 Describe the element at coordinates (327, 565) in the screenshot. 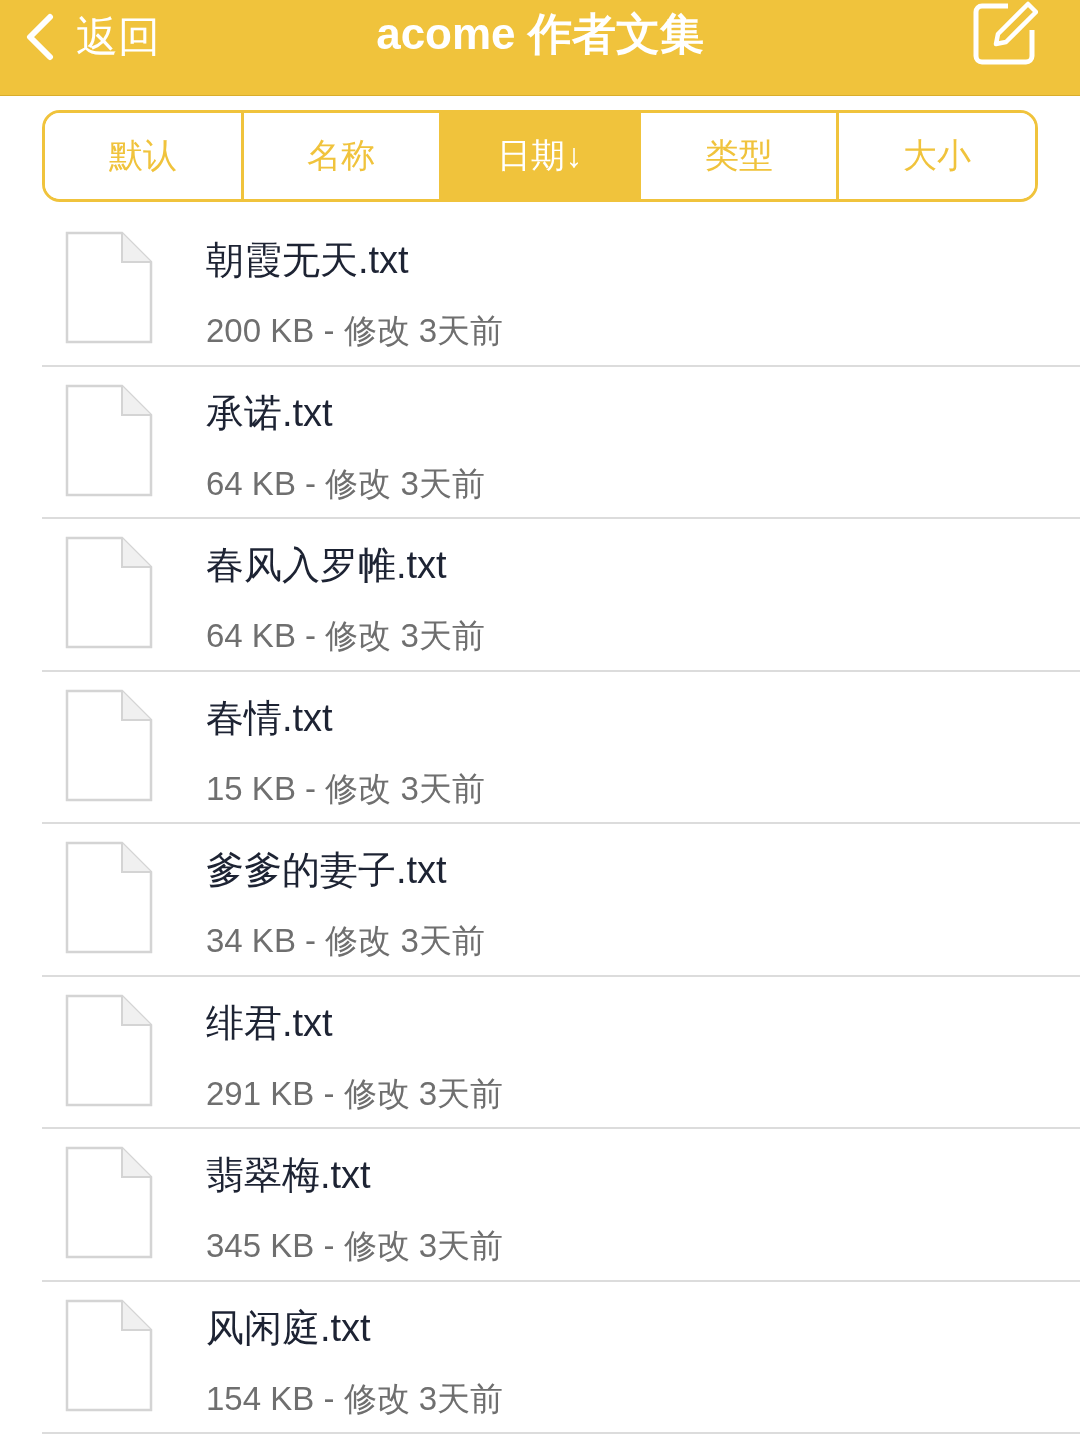

I see `file-name: 春风入罗帷.txt` at that location.